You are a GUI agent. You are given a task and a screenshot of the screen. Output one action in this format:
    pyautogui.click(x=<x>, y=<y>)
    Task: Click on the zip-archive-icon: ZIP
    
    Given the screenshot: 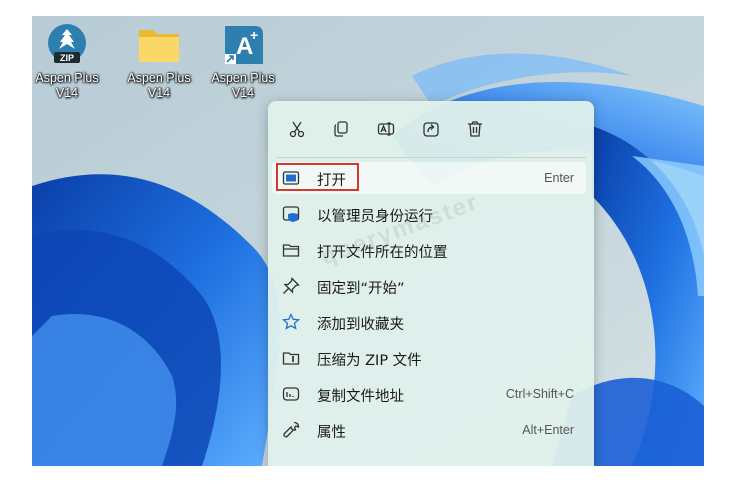 What is the action you would take?
    pyautogui.click(x=67, y=44)
    